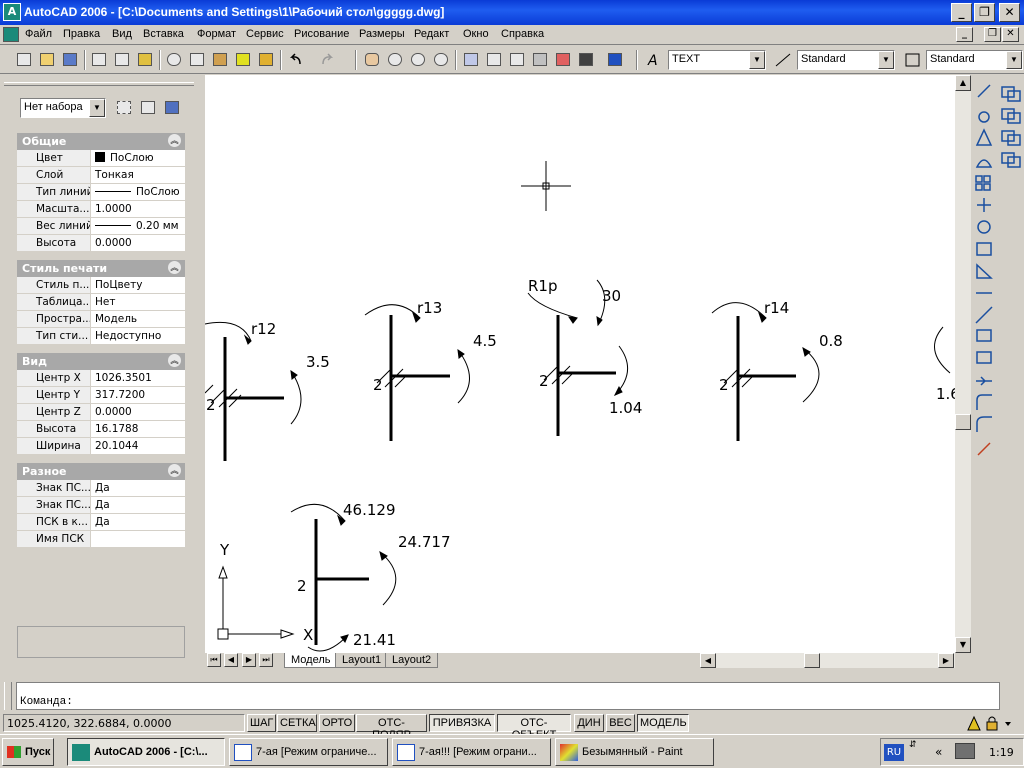 The width and height of the screenshot is (1024, 768). I want to click on property-row: Тип линий ПоСлою, so click(101, 192).